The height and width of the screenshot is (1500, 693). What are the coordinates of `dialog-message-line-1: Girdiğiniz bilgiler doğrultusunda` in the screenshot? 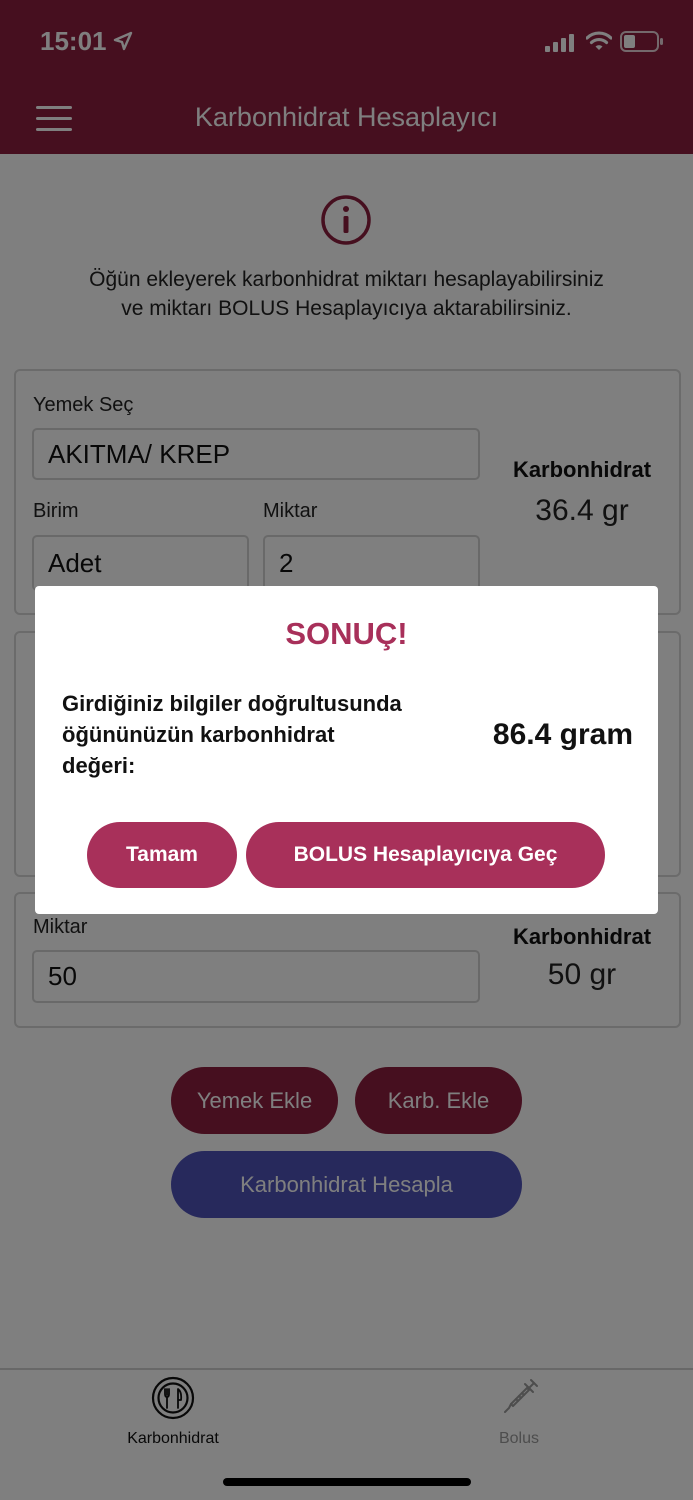 It's located at (232, 703).